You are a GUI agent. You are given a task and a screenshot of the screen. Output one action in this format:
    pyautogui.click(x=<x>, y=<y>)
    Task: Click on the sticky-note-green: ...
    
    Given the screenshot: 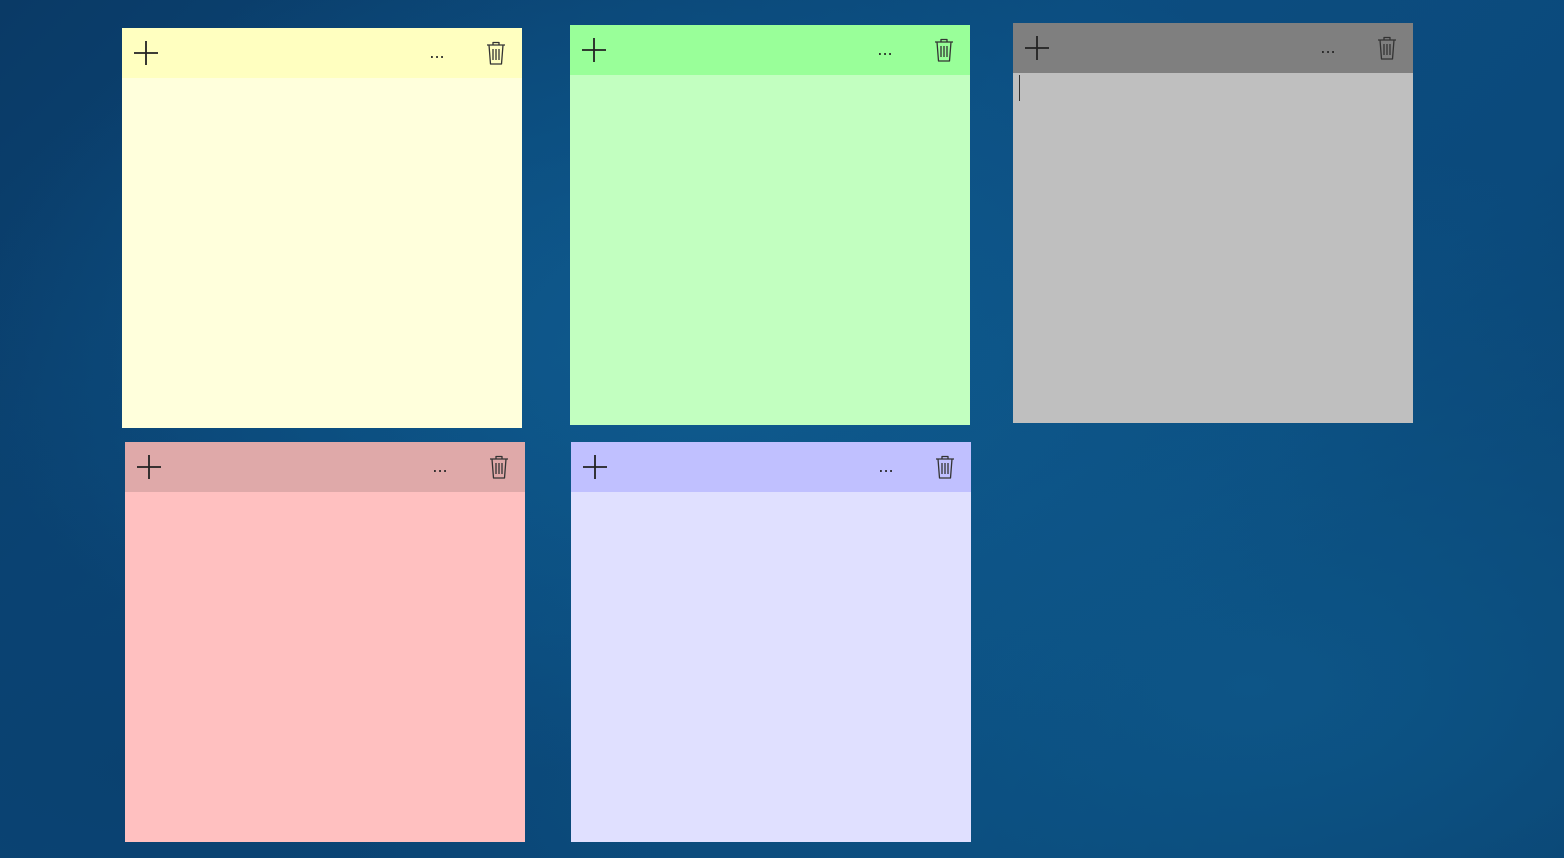 What is the action you would take?
    pyautogui.click(x=770, y=225)
    